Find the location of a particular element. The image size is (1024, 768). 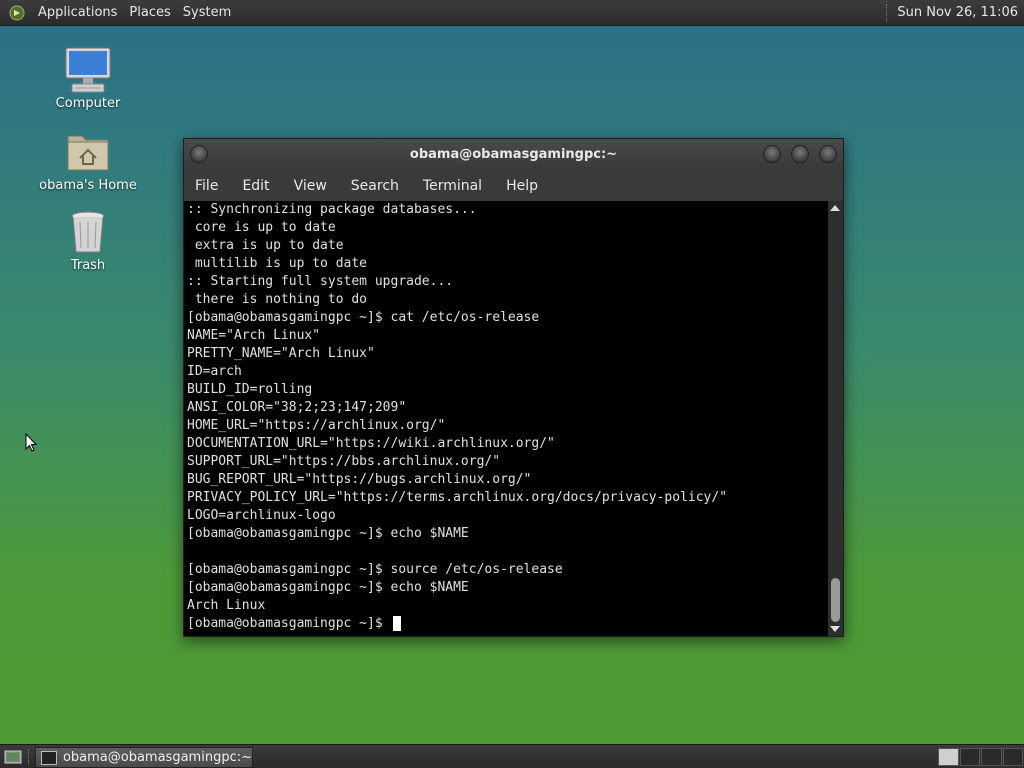

workspace-switcher is located at coordinates (981, 757).